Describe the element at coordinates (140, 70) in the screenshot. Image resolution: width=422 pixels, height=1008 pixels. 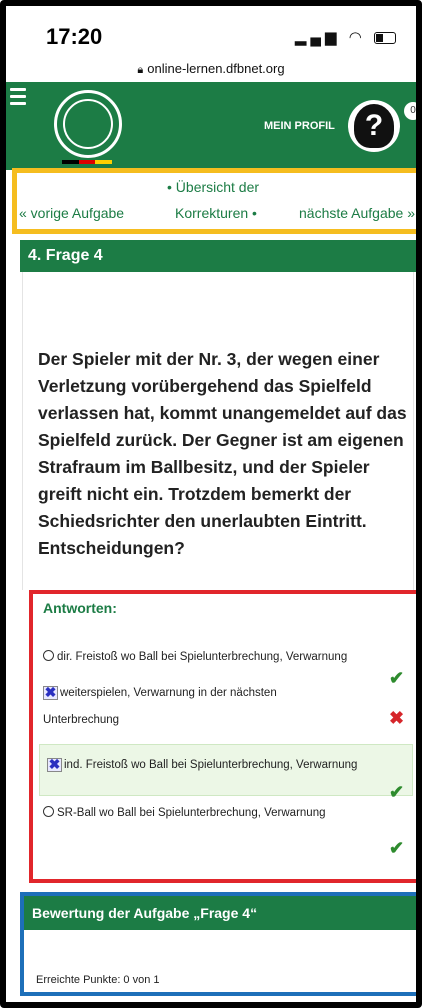
I see `lock-icon: 🔒︎` at that location.